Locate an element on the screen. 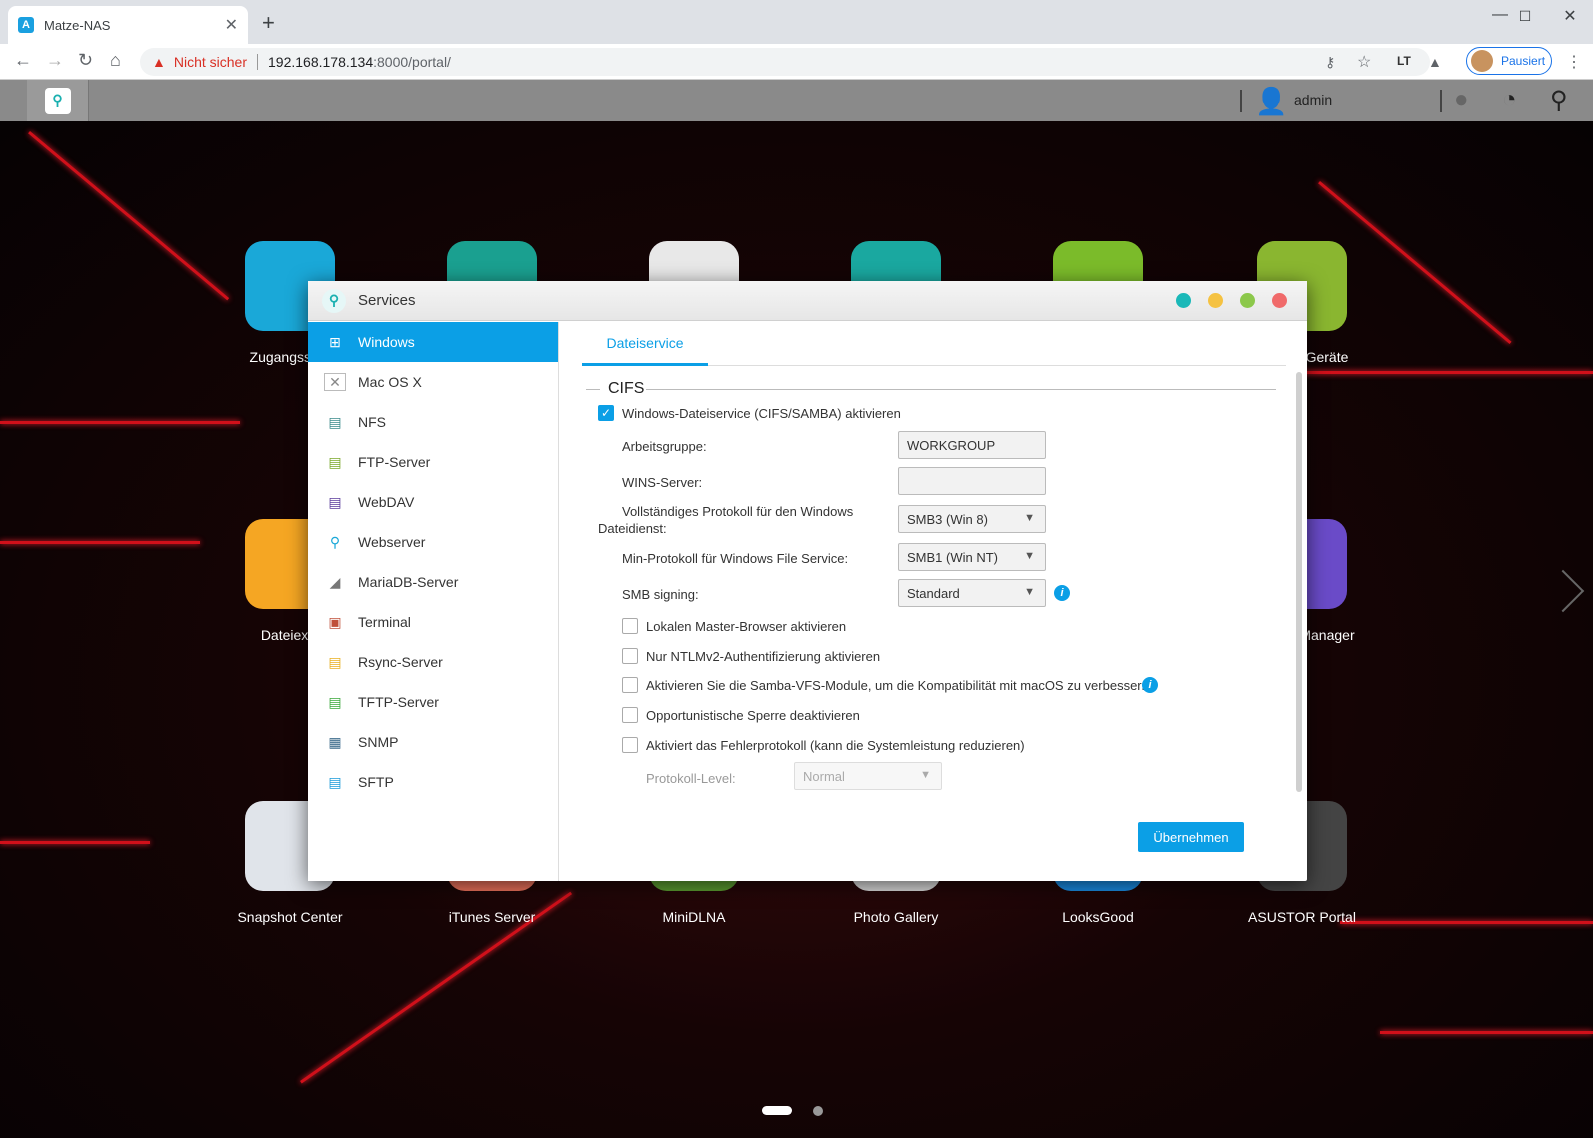  window-title: Services is located at coordinates (387, 300).